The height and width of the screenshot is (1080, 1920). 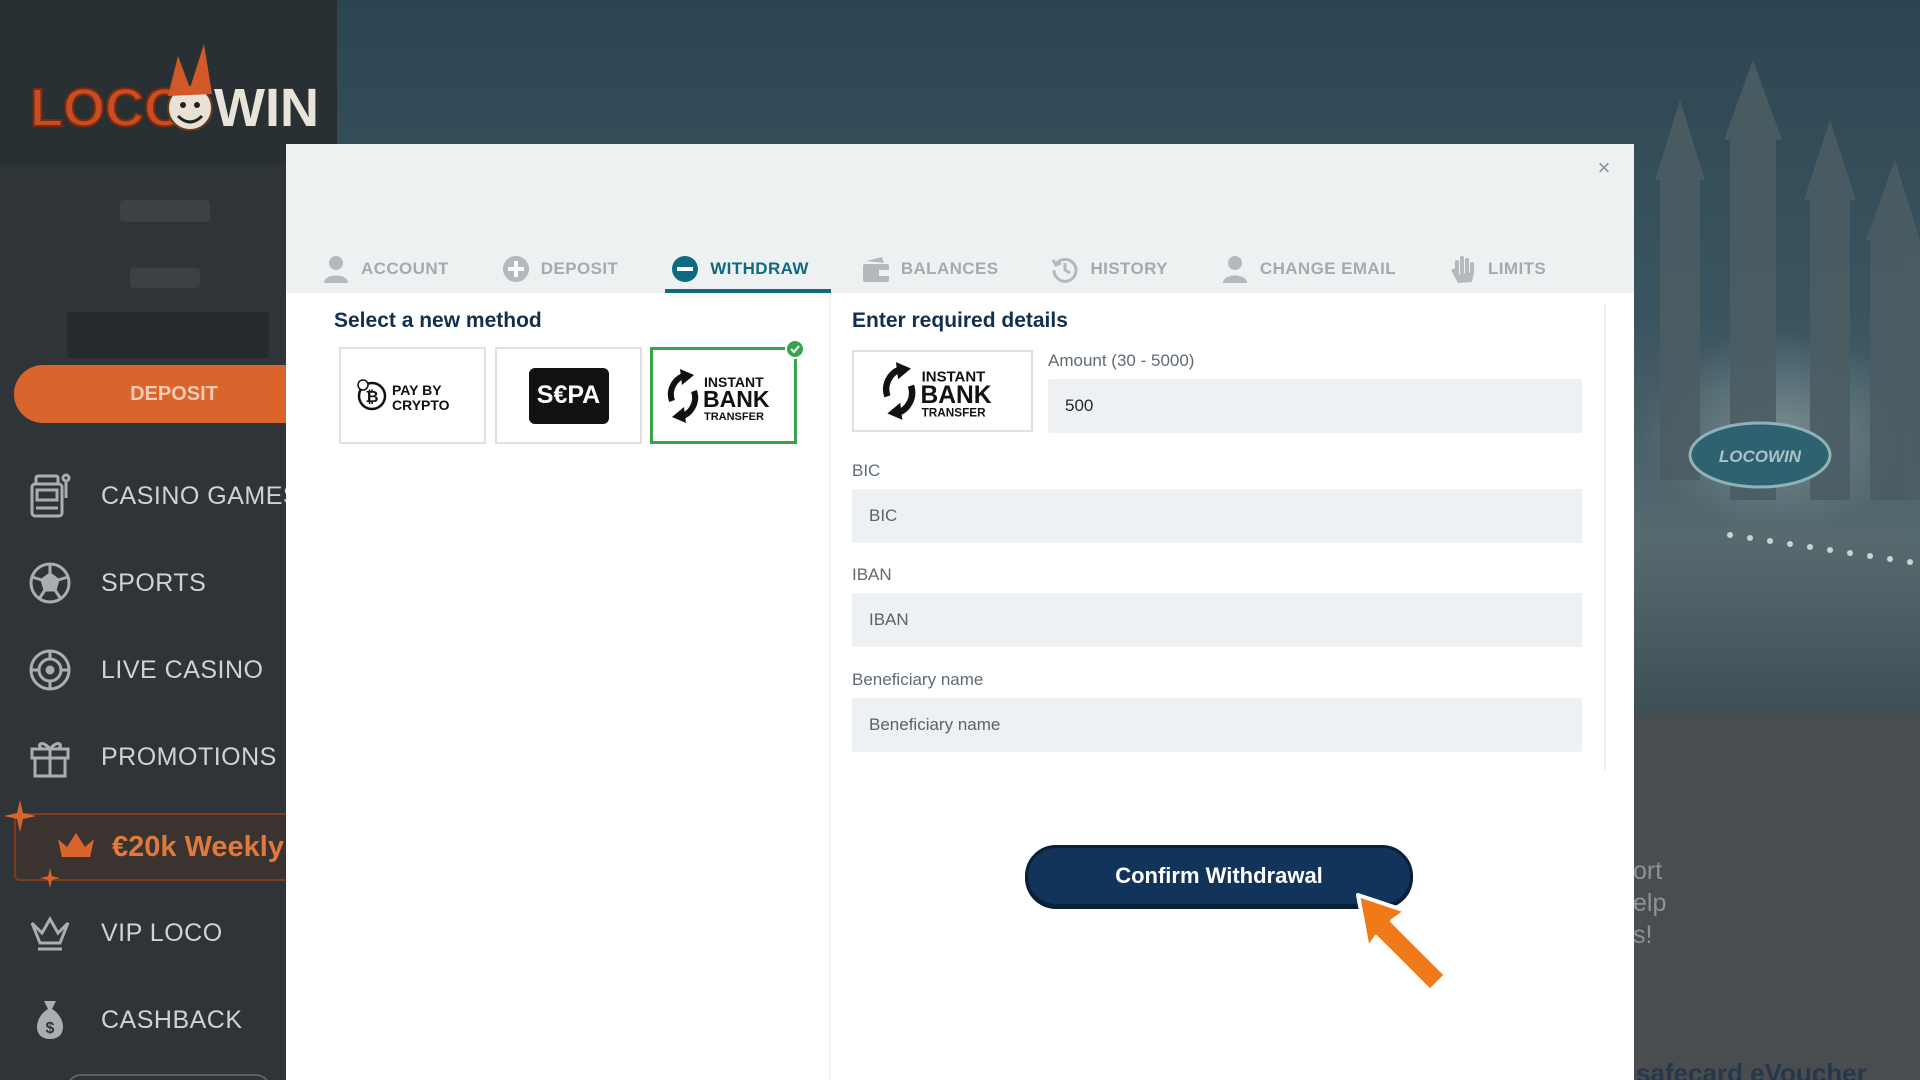 What do you see at coordinates (960, 320) in the screenshot?
I see `enter-details-title: Enter required details` at bounding box center [960, 320].